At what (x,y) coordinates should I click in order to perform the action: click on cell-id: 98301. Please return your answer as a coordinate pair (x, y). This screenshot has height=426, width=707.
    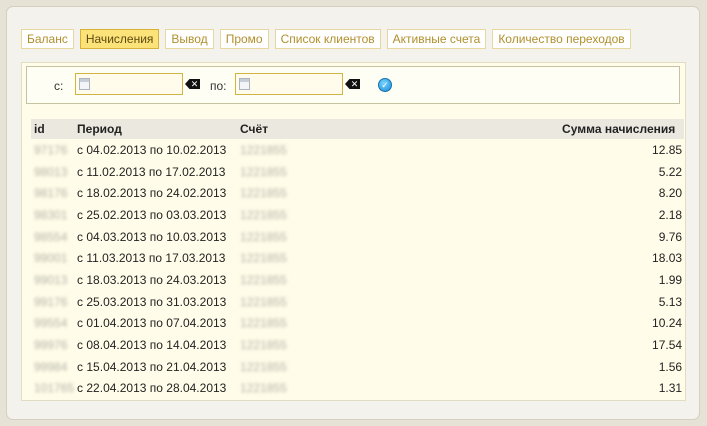
    Looking at the image, I should click on (51, 214).